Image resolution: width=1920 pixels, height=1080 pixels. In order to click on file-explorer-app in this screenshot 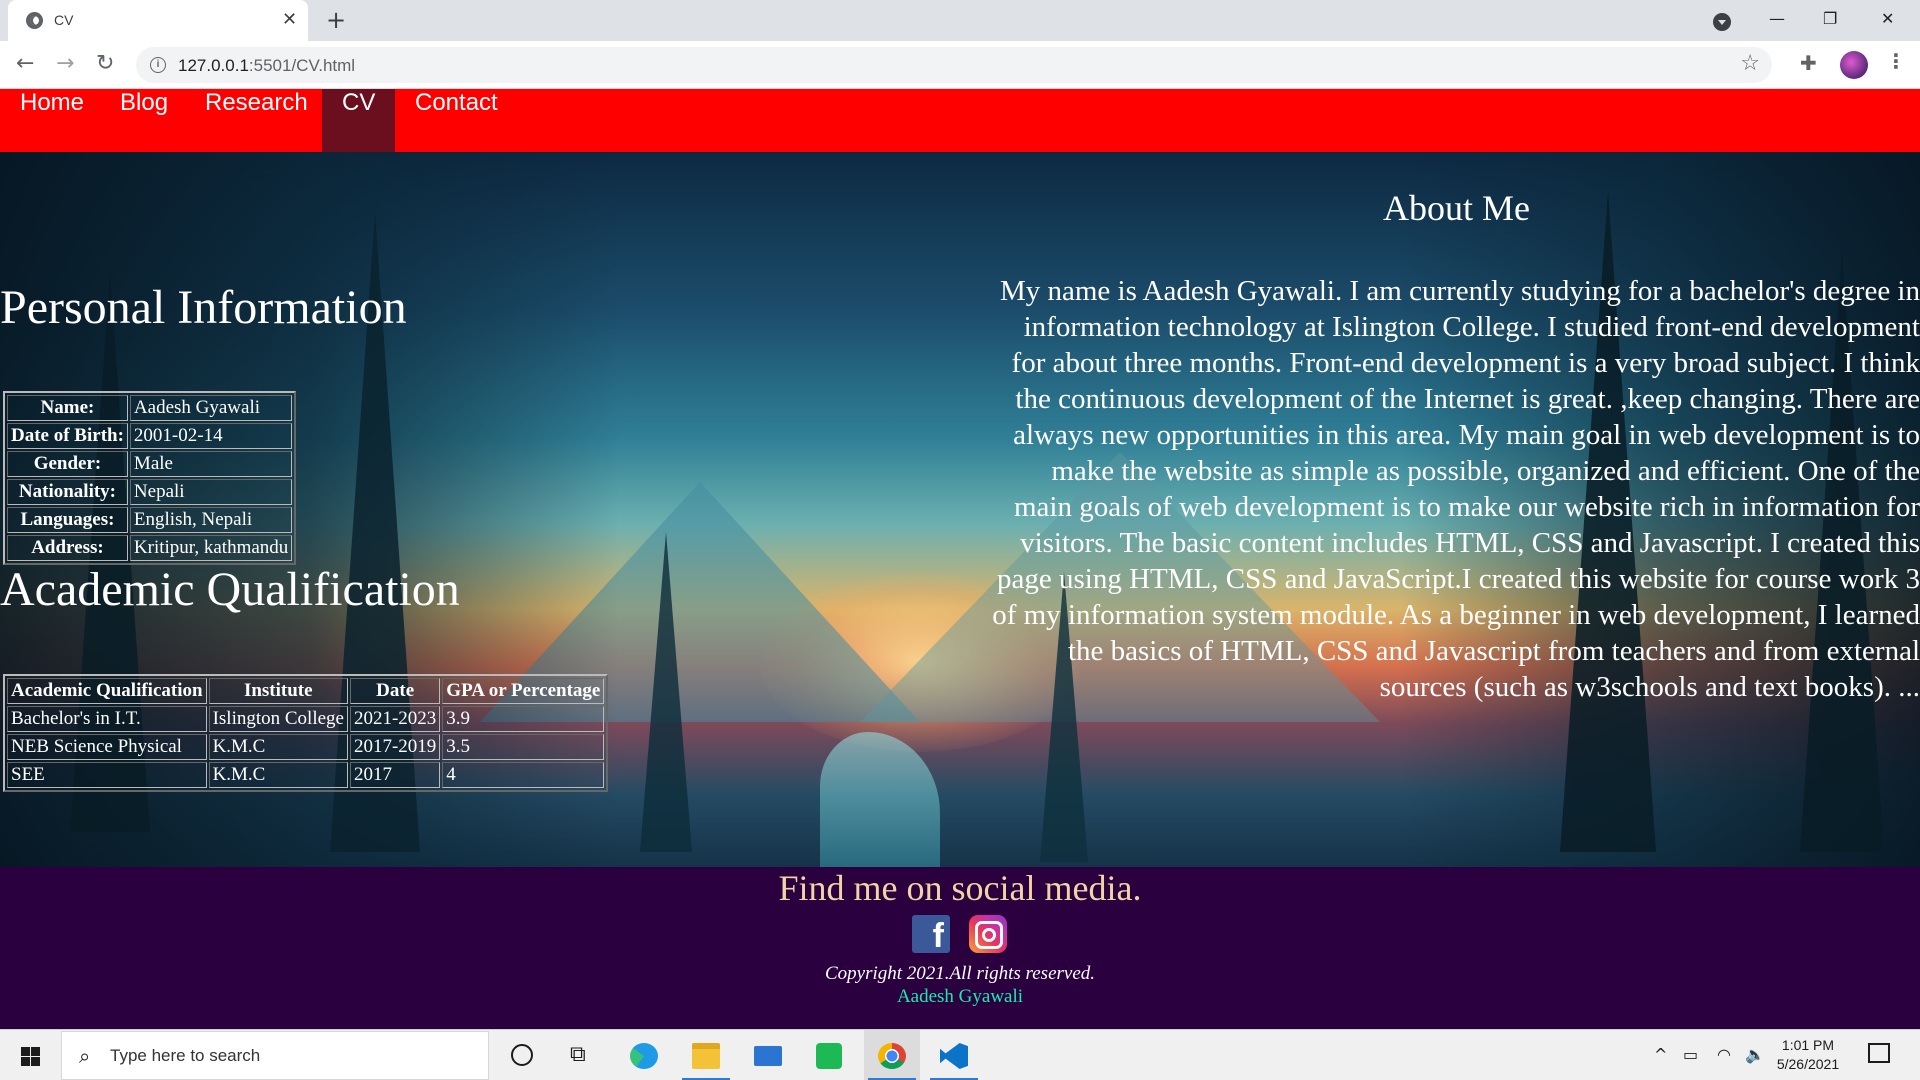, I will do `click(706, 1055)`.